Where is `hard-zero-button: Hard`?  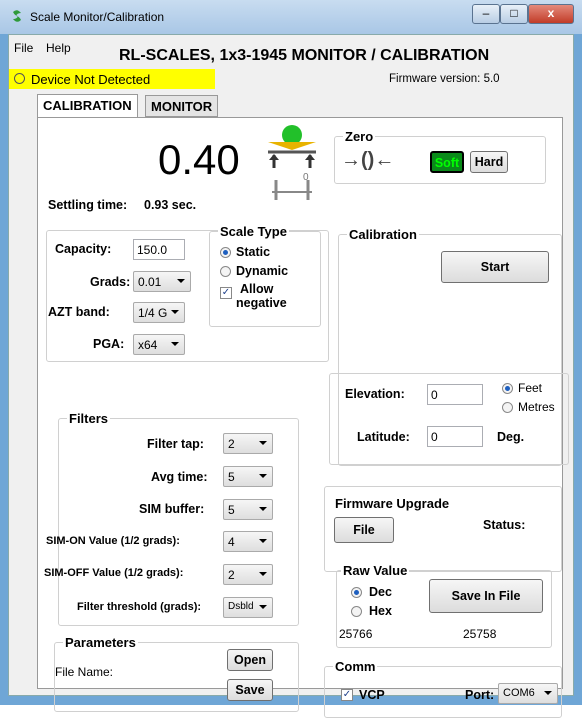 hard-zero-button: Hard is located at coordinates (489, 162).